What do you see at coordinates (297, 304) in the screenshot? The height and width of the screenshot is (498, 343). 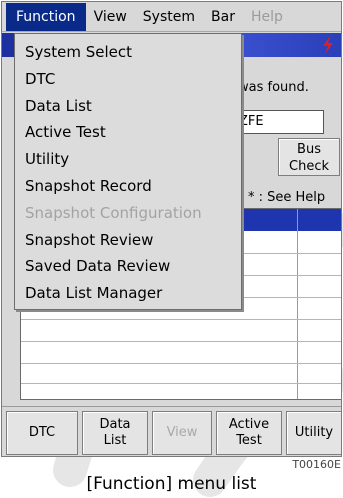 I see `grid-column-divider` at bounding box center [297, 304].